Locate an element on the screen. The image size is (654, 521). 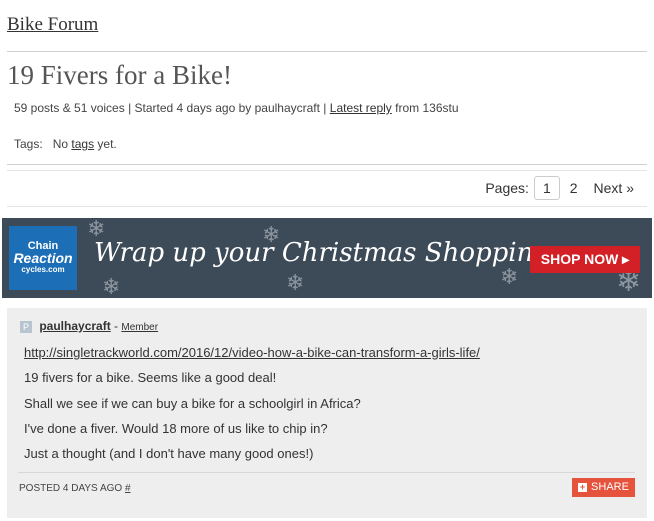
author-role-link: Member is located at coordinates (139, 327).